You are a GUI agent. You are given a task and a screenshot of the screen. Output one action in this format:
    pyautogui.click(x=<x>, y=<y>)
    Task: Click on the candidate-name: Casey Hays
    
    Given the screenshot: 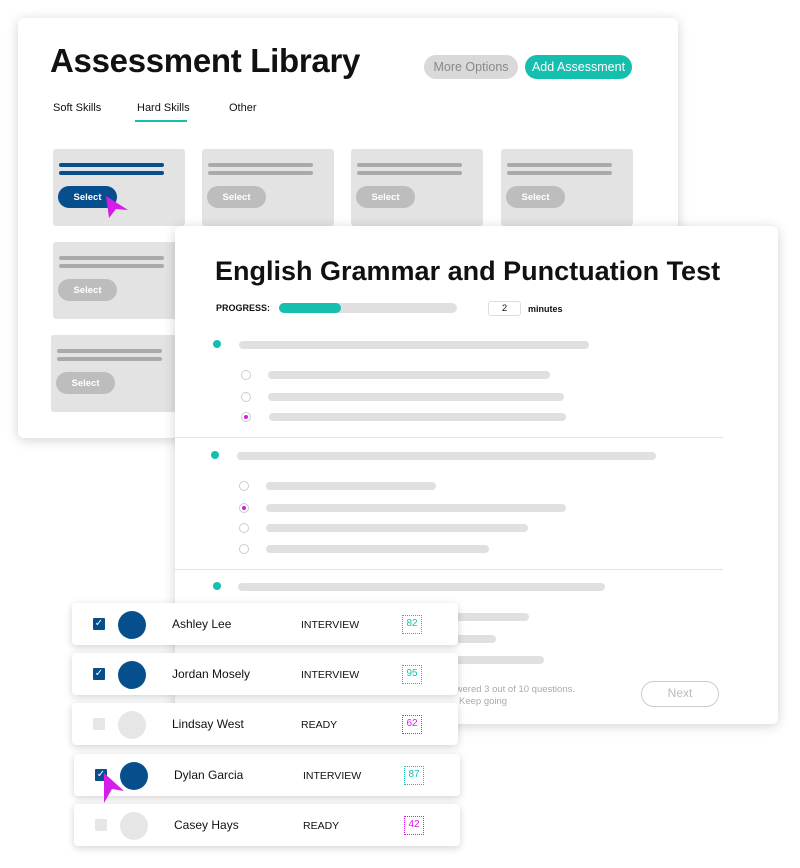 What is the action you would take?
    pyautogui.click(x=206, y=825)
    